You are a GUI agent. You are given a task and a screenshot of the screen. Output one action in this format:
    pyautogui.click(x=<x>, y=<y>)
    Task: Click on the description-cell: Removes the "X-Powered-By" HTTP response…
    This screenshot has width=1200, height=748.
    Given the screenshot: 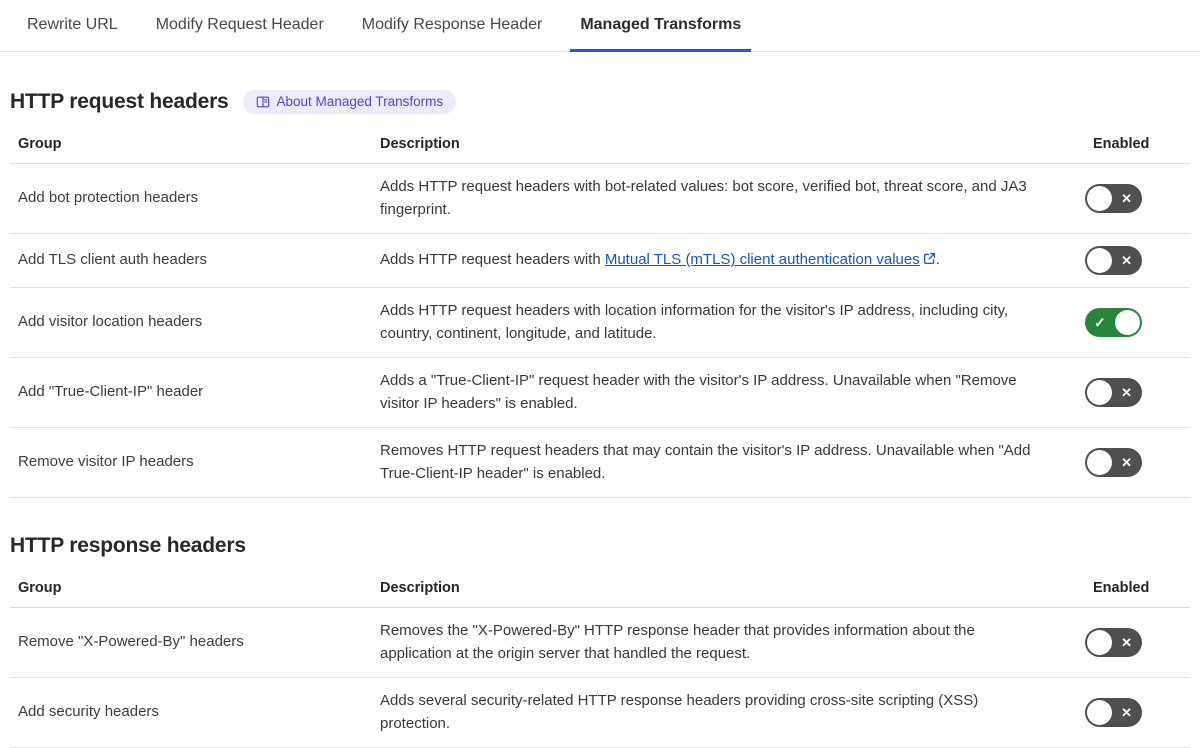 What is the action you would take?
    pyautogui.click(x=677, y=642)
    